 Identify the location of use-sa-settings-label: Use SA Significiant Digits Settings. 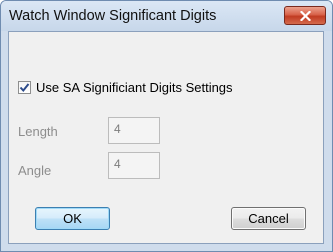
(134, 87).